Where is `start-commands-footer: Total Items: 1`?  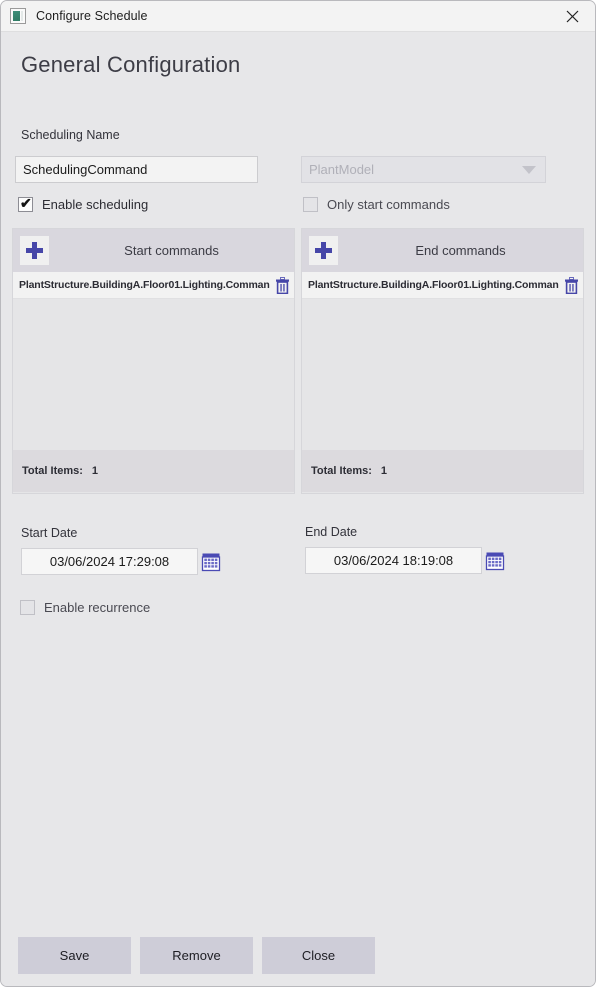 start-commands-footer: Total Items: 1 is located at coordinates (153, 471).